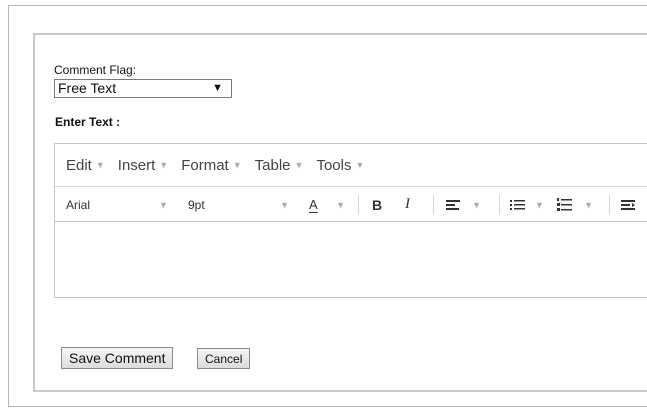  I want to click on align-left-icon, so click(453, 204).